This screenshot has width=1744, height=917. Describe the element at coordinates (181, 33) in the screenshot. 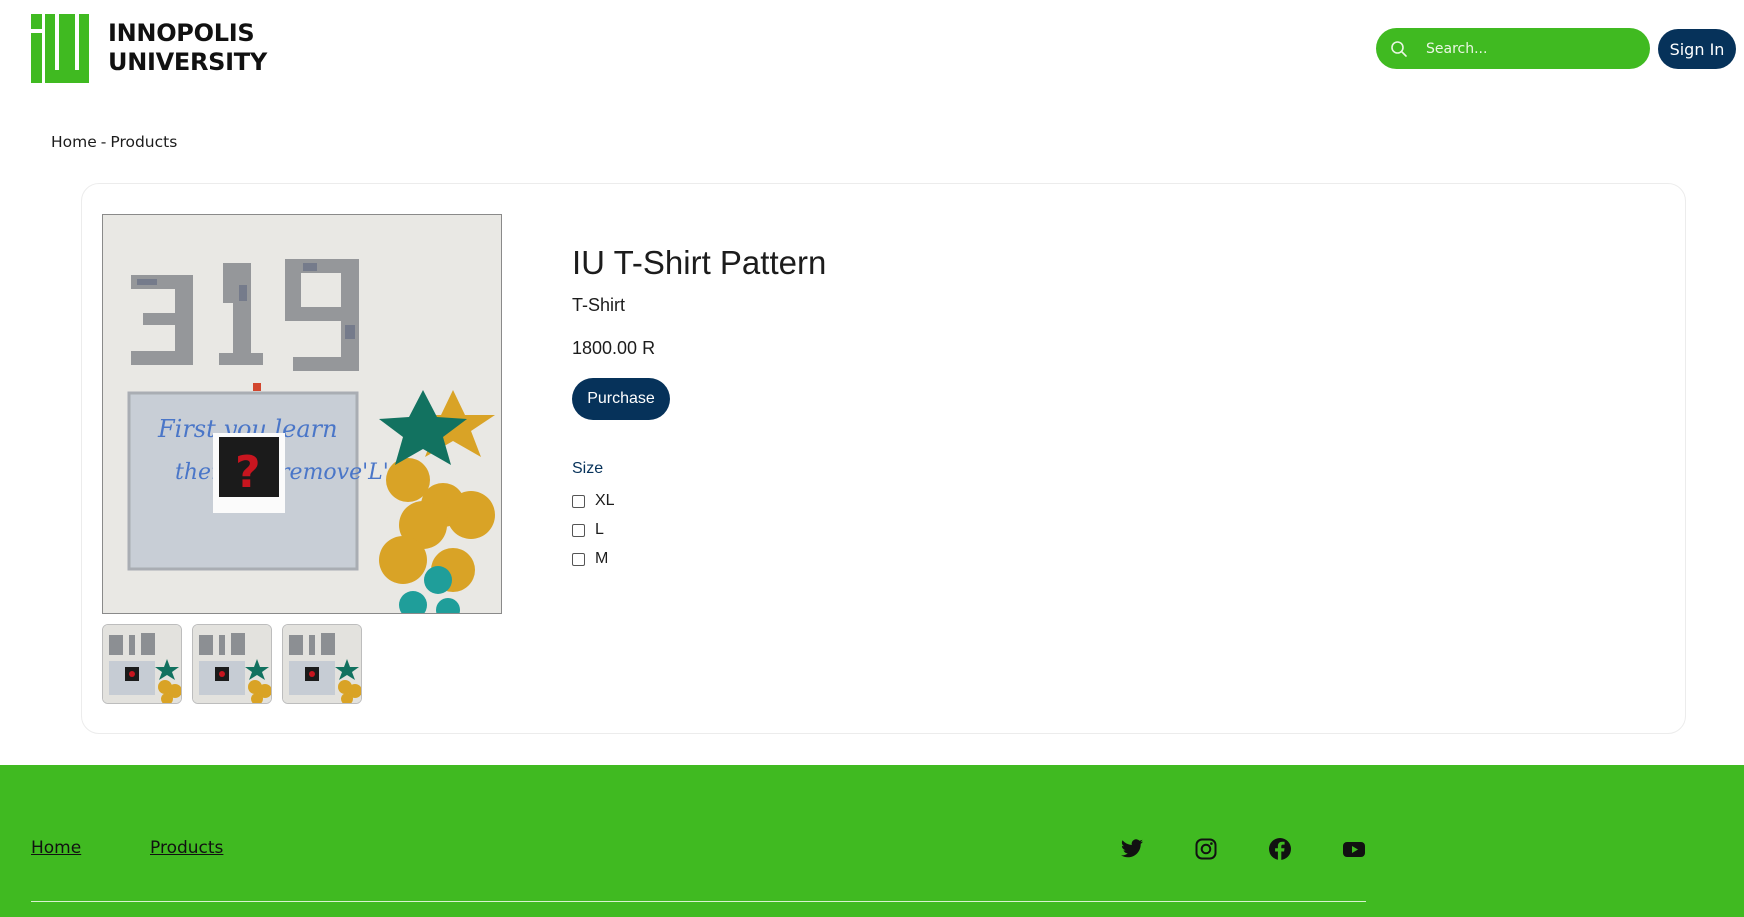

I see `logo-line1: INNOPOLIS` at that location.